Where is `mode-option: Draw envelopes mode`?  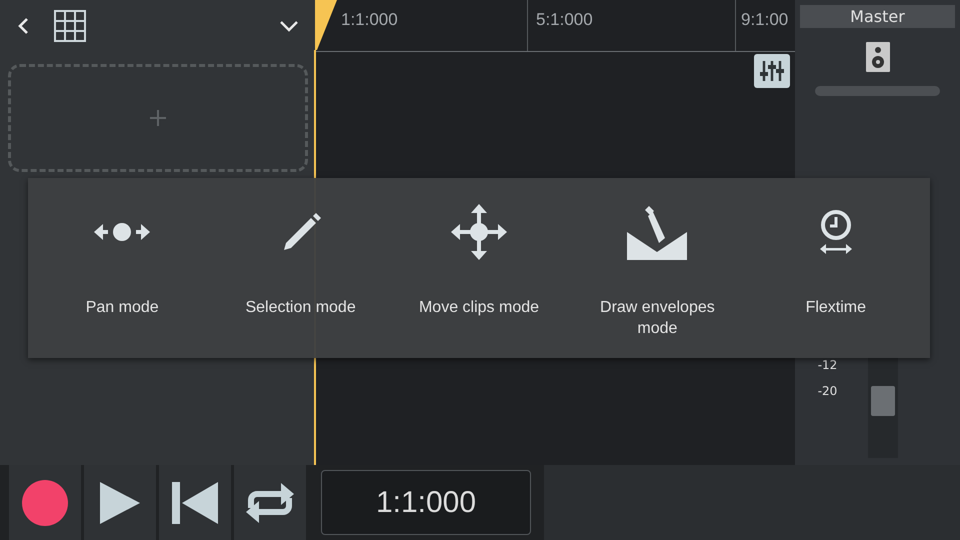
mode-option: Draw envelopes mode is located at coordinates (657, 268).